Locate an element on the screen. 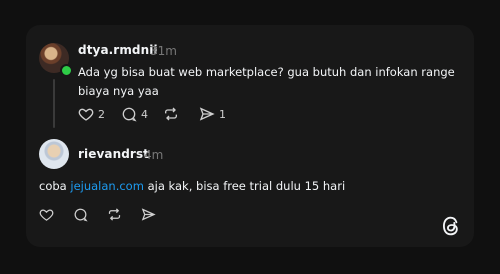  reply-like-button is located at coordinates (46, 214).